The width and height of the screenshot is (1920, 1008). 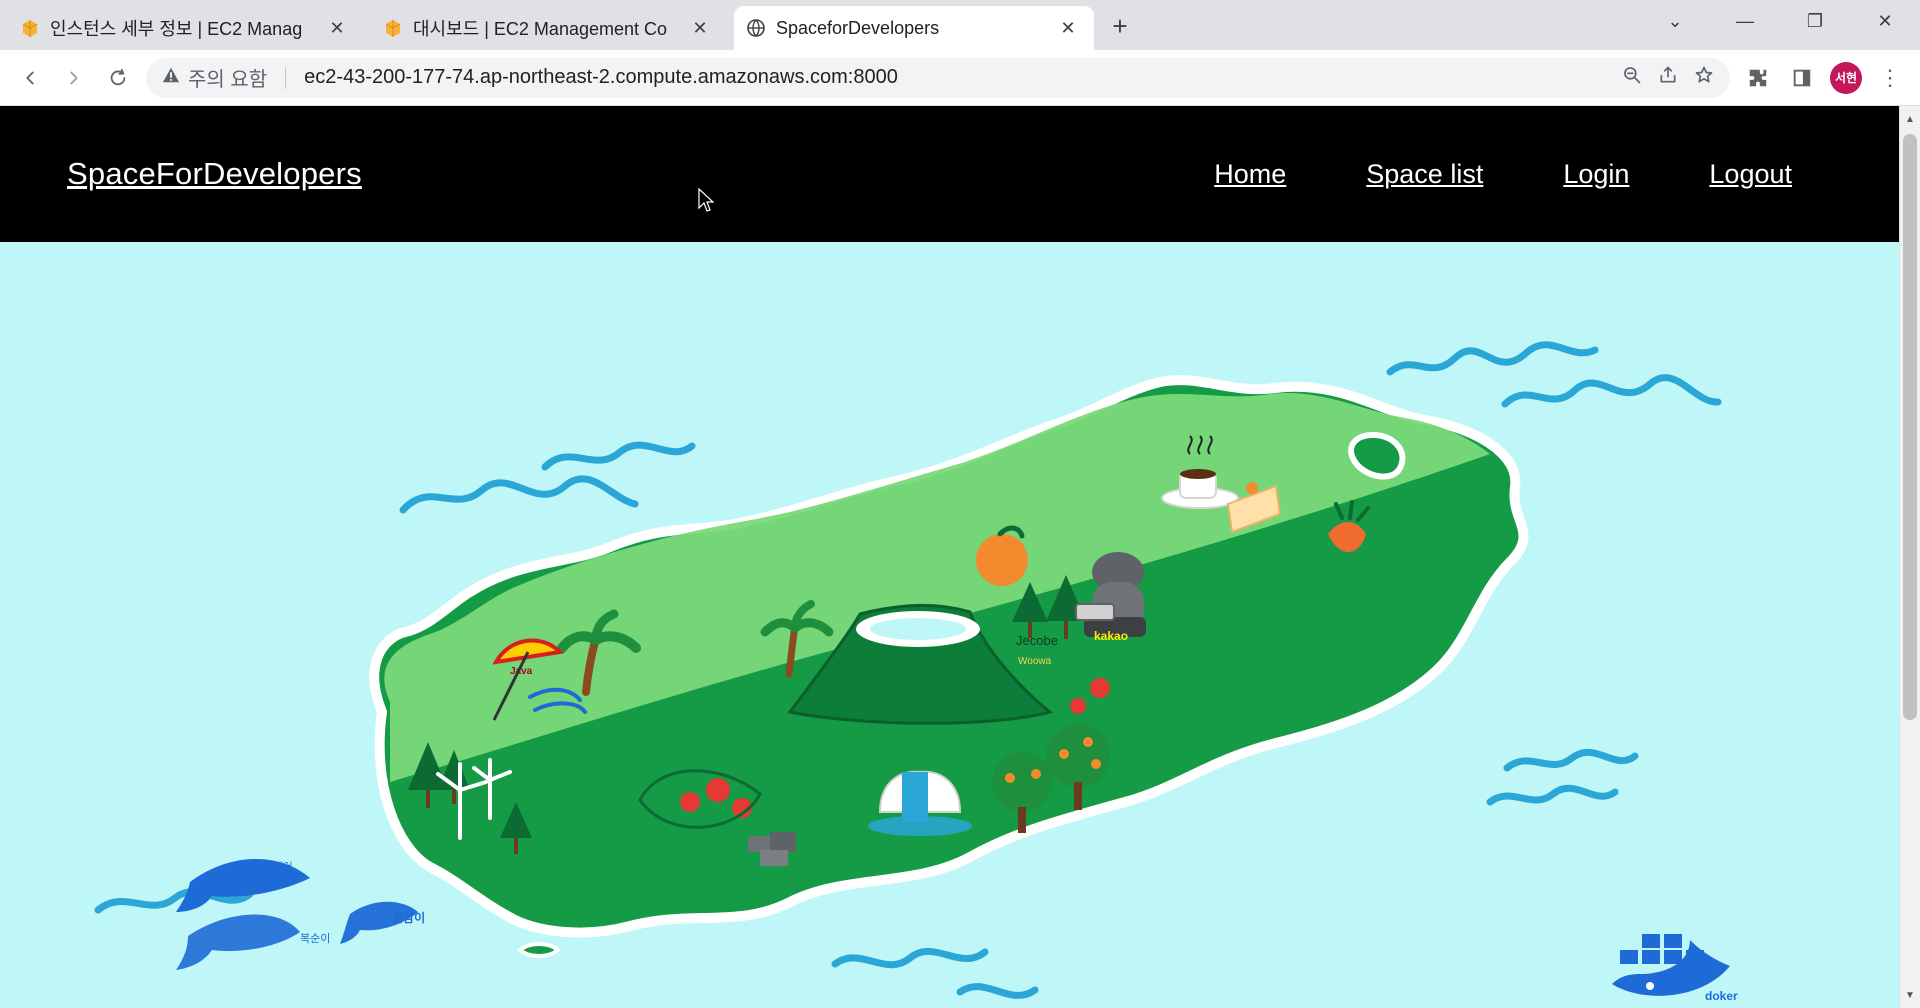 I want to click on brand-link: SpaceForDevelopers, so click(x=214, y=174).